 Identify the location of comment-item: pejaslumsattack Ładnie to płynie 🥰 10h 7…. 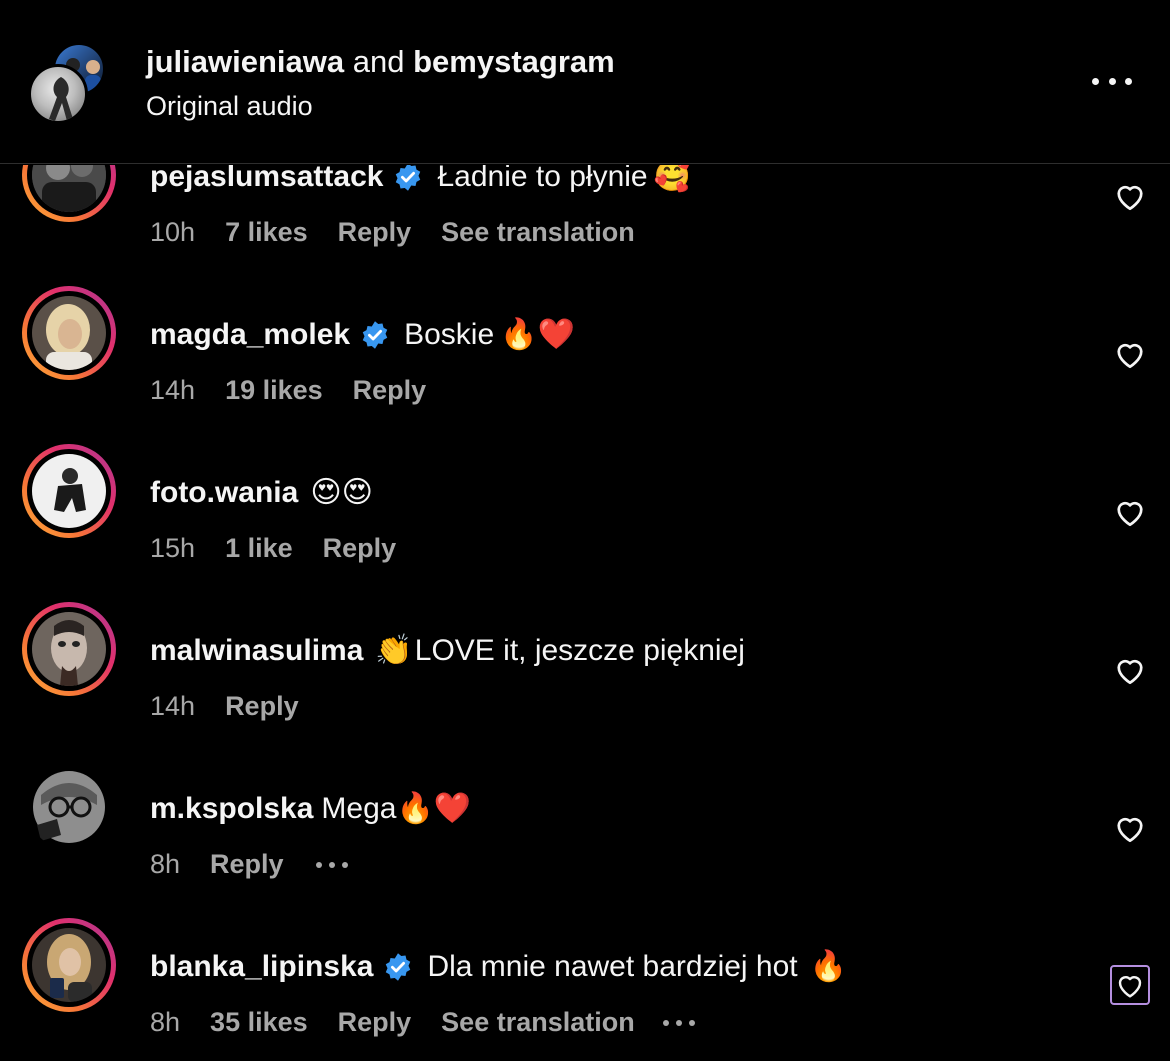
(585, 226).